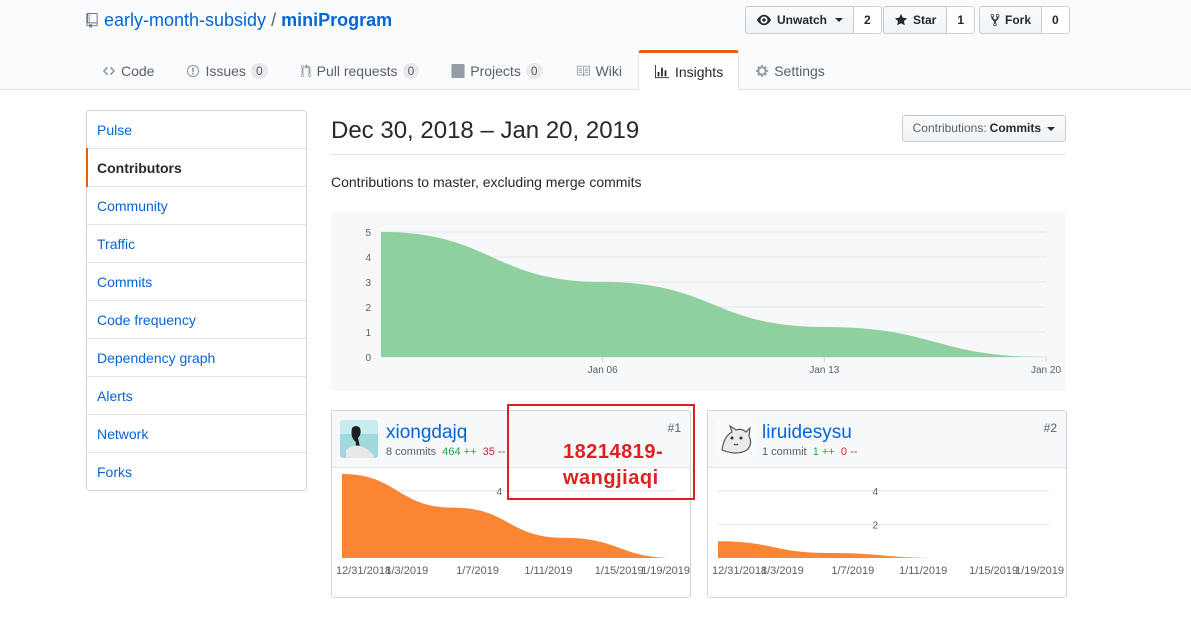  Describe the element at coordinates (196, 130) in the screenshot. I see `sidebar-item-pulse: Pulse` at that location.